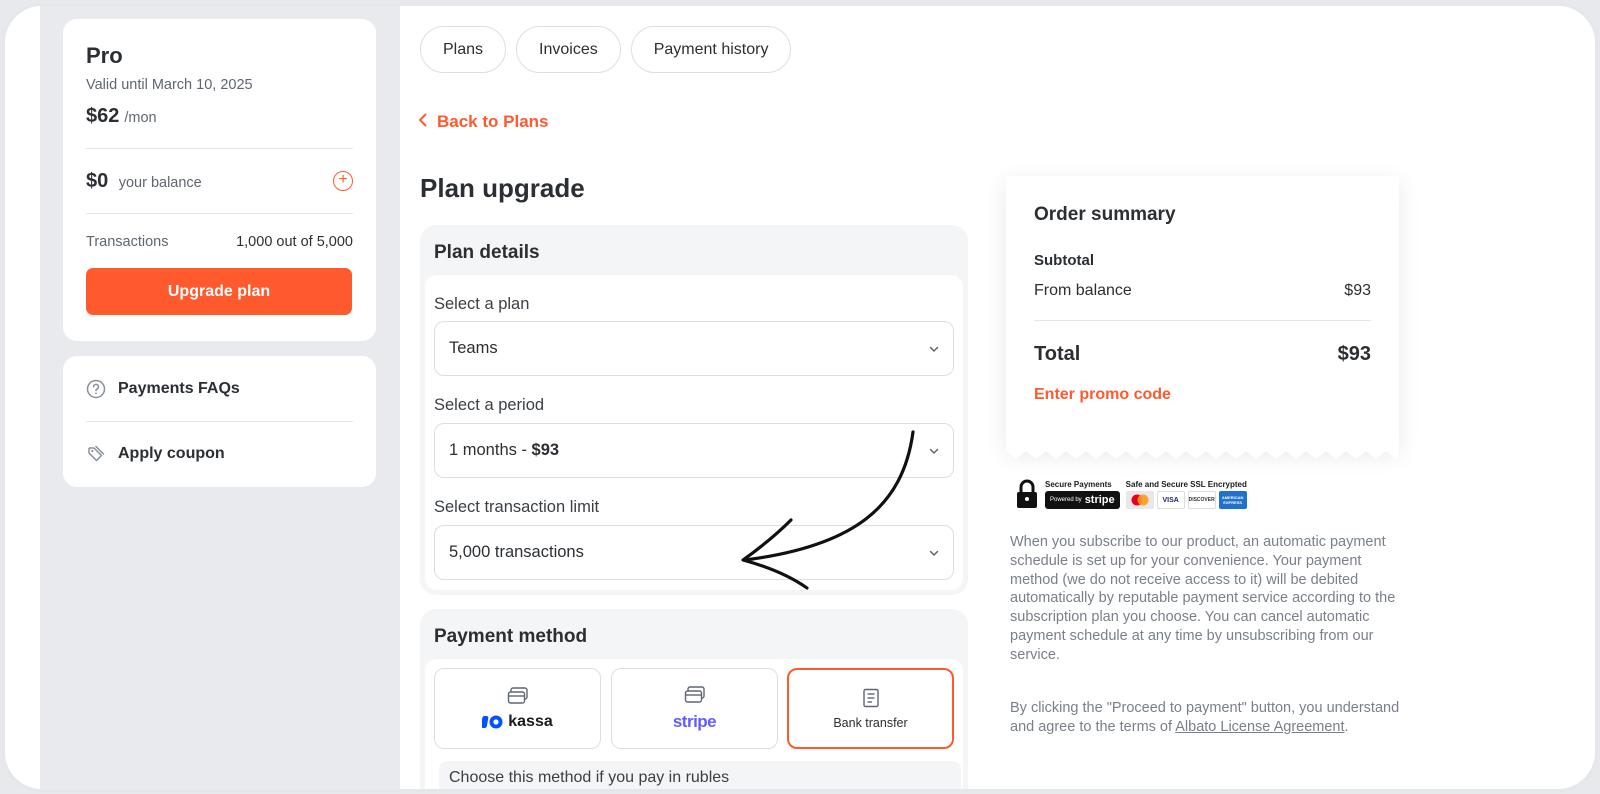 Image resolution: width=1600 pixels, height=794 pixels. What do you see at coordinates (422, 122) in the screenshot?
I see `chevron-left-icon` at bounding box center [422, 122].